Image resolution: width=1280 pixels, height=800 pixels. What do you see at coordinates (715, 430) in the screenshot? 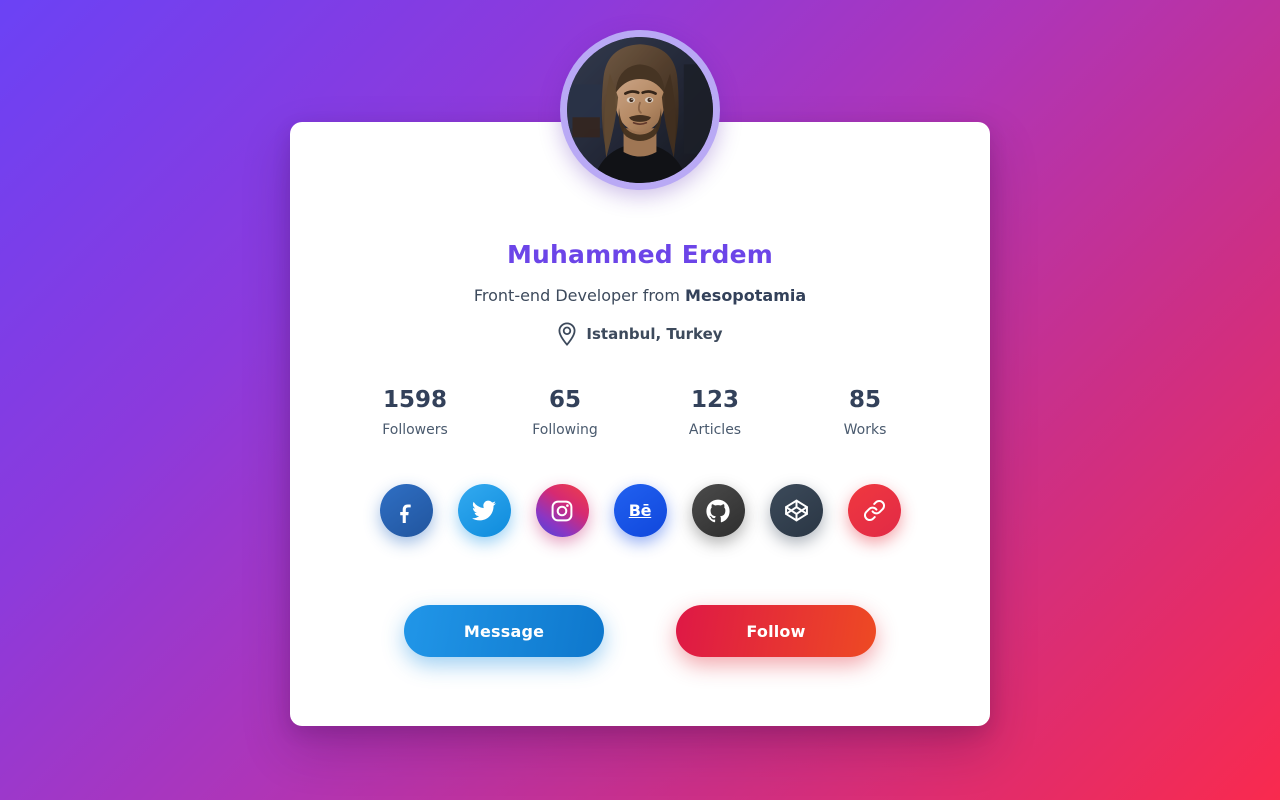
I see `stat-label: Articles` at bounding box center [715, 430].